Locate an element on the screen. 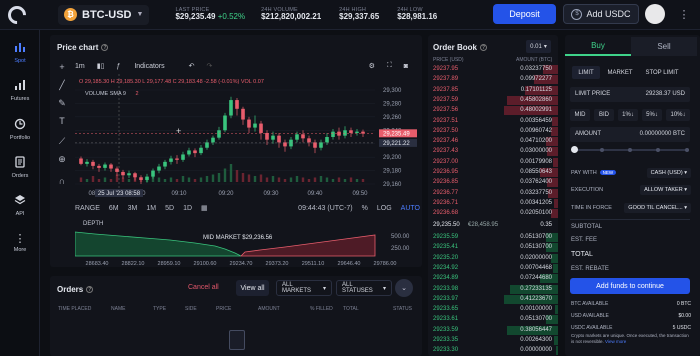 The width and height of the screenshot is (700, 356). markets-filter: ALL MARKETS ▾ is located at coordinates (304, 288).